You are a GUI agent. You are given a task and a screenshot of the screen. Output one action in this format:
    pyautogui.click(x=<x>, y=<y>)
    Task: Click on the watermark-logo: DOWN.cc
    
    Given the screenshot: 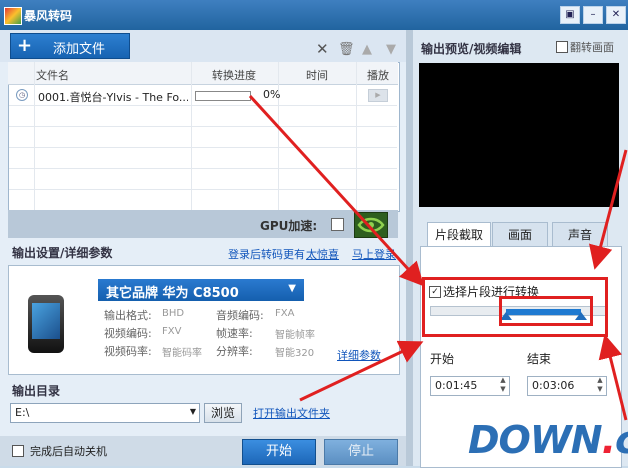 What is the action you would take?
    pyautogui.click(x=548, y=441)
    